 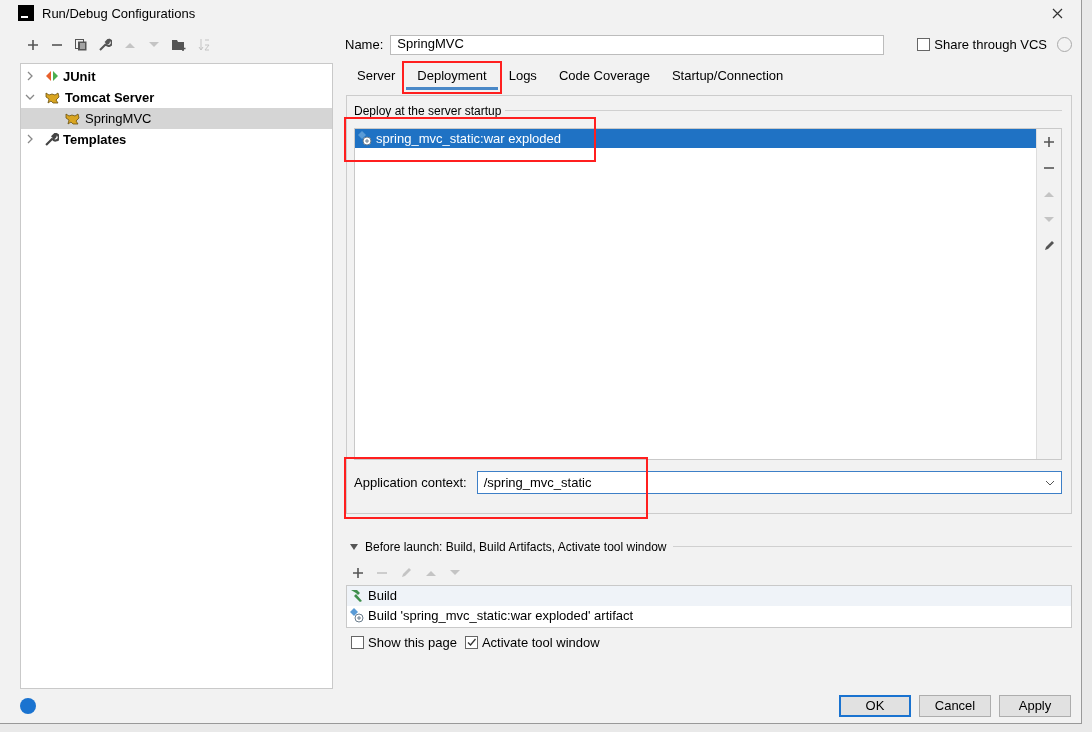 What do you see at coordinates (955, 705) in the screenshot?
I see `dialog-button: Cancel` at bounding box center [955, 705].